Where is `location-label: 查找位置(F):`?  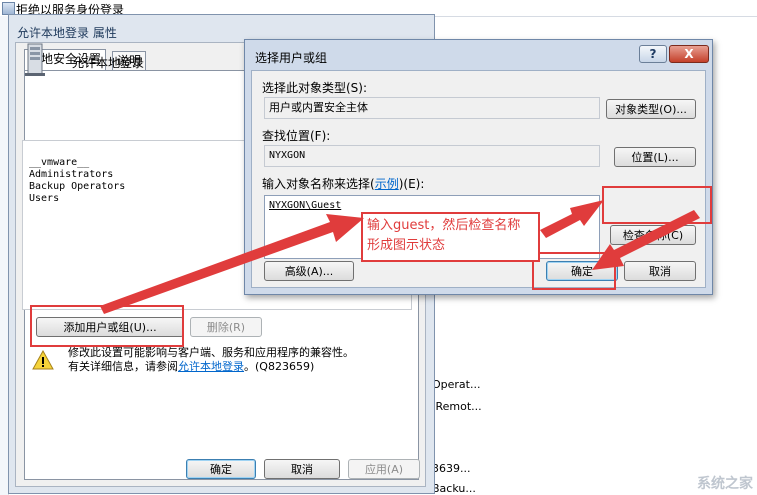 location-label: 查找位置(F): is located at coordinates (296, 136).